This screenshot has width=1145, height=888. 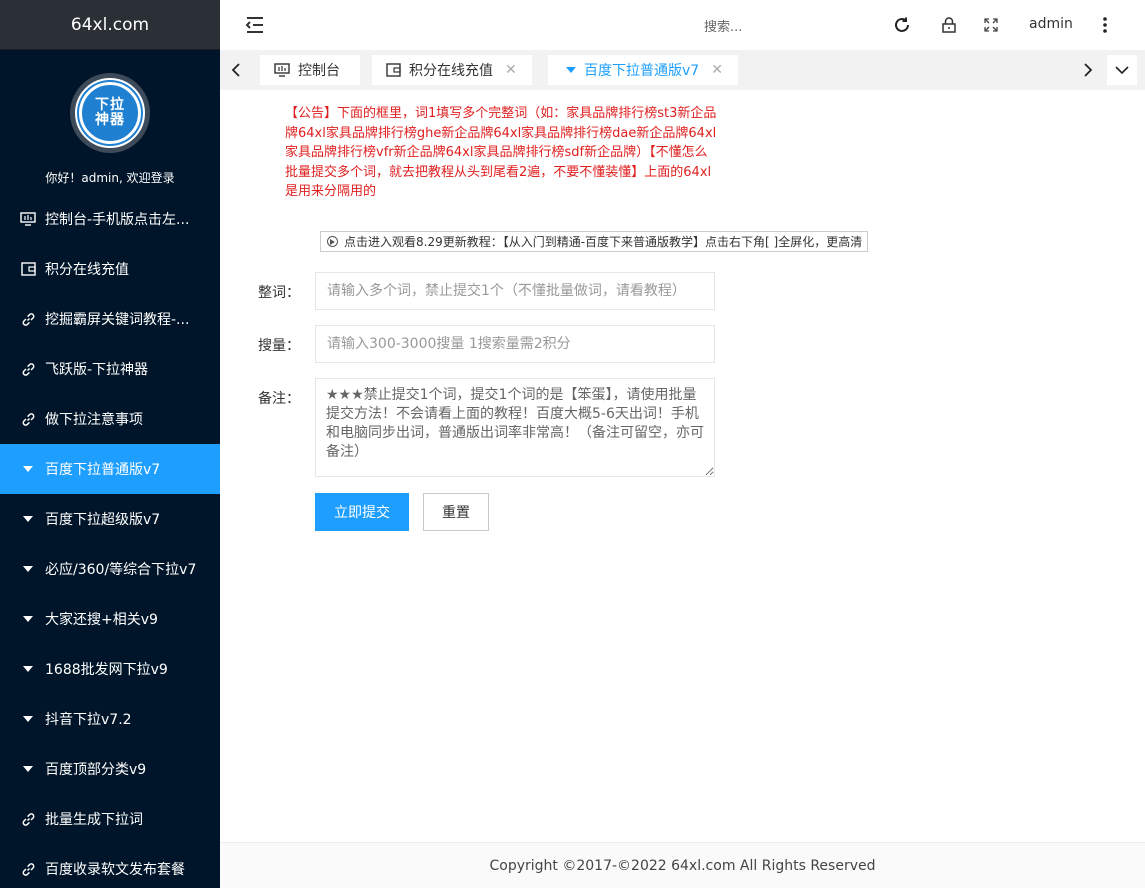 I want to click on play-icon, so click(x=332, y=241).